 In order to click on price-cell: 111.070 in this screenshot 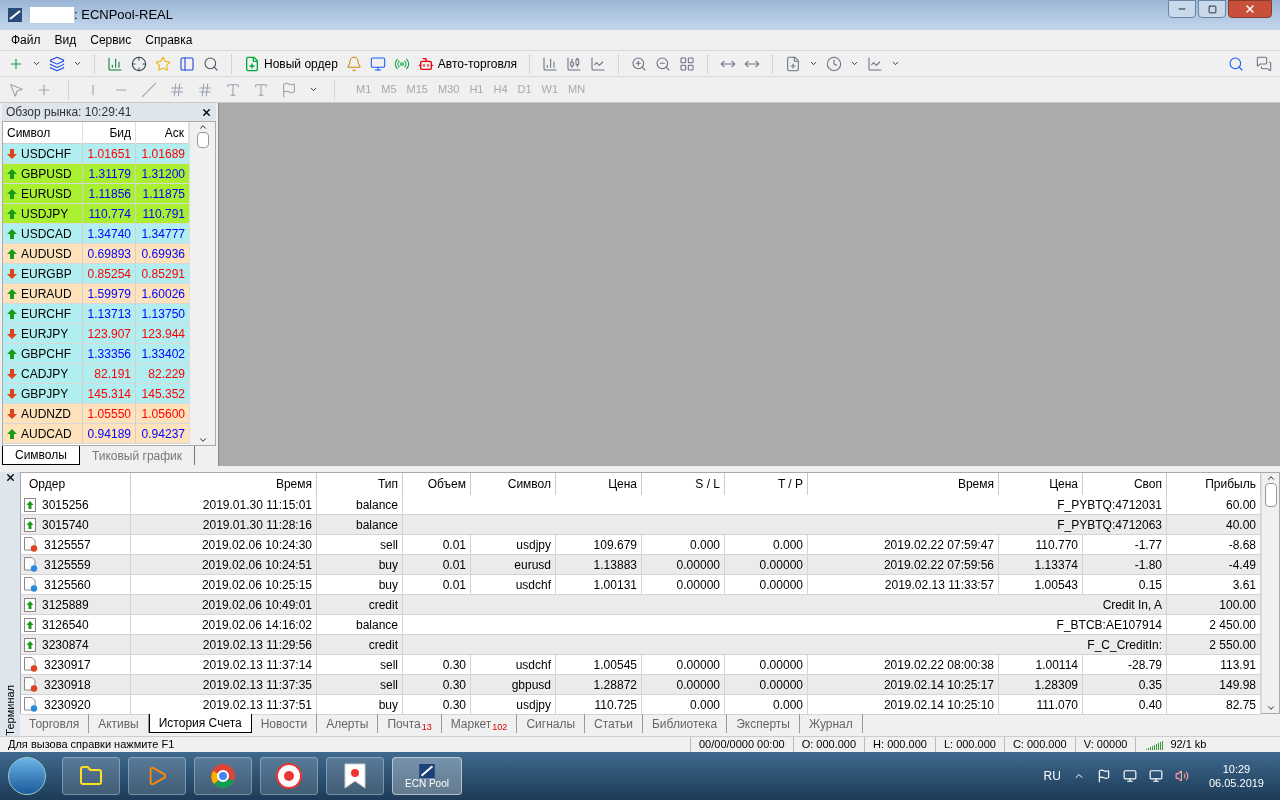, I will do `click(1041, 705)`.